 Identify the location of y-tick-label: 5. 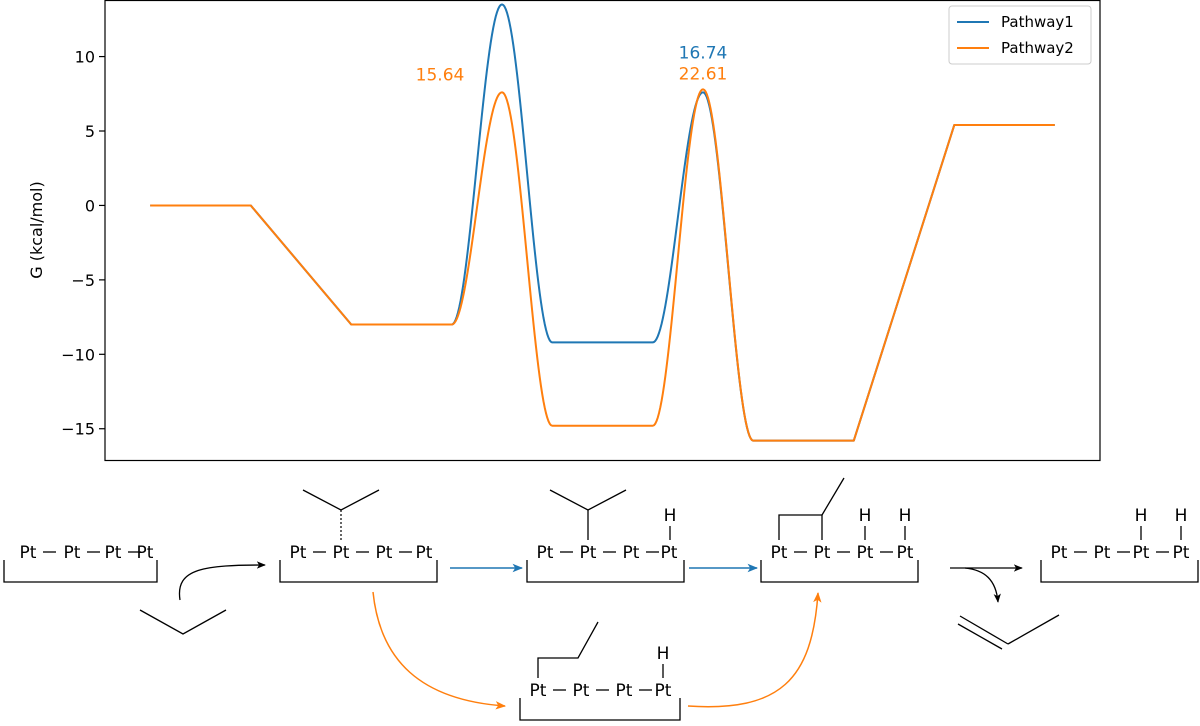
(90, 131).